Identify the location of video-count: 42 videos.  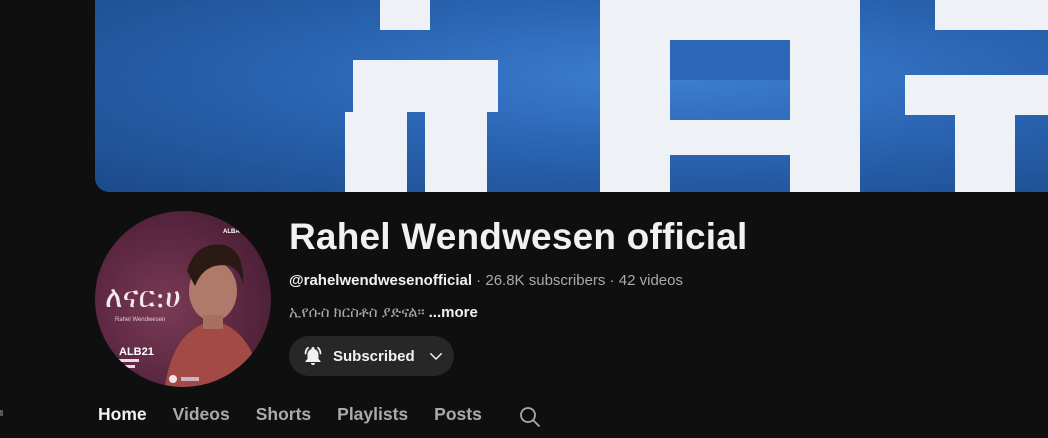
(650, 280).